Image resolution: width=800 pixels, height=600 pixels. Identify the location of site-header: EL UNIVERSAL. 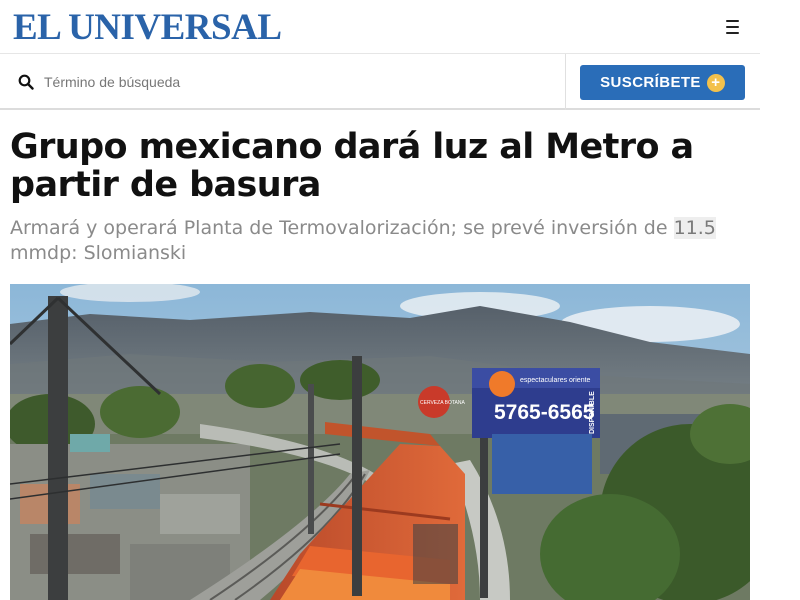
(380, 27).